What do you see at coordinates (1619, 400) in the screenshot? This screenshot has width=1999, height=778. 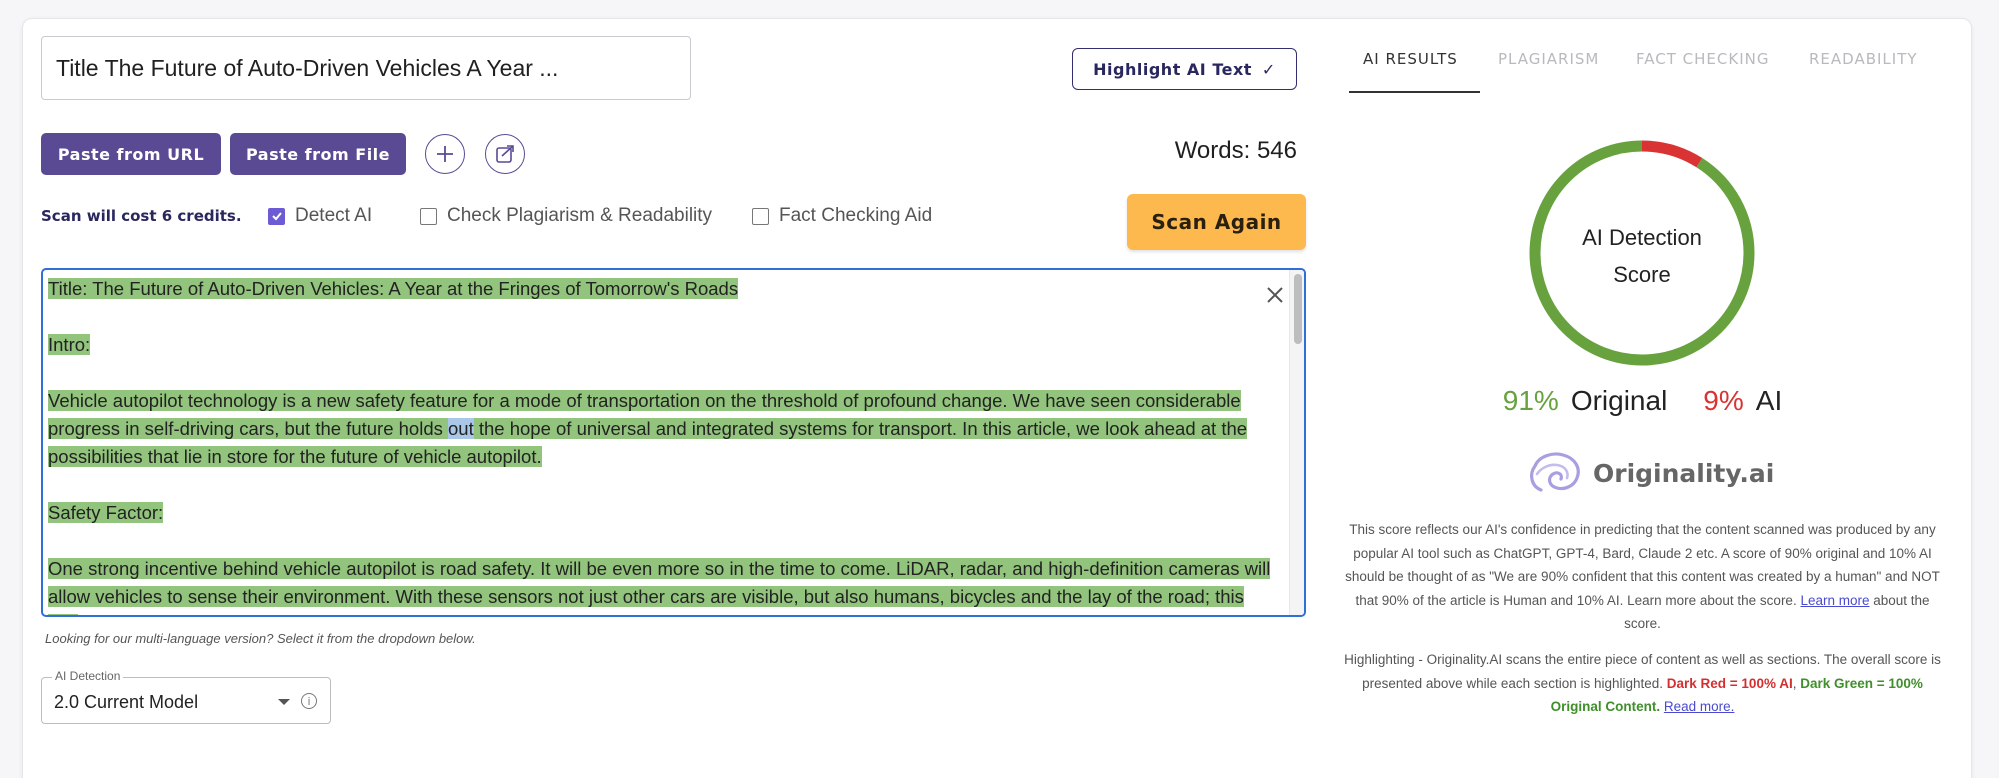 I see `original-label: Original` at bounding box center [1619, 400].